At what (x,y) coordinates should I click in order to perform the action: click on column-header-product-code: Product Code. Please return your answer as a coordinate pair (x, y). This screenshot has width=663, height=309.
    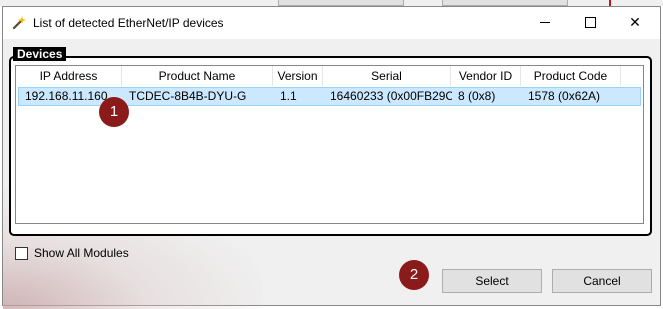
    Looking at the image, I should click on (571, 76).